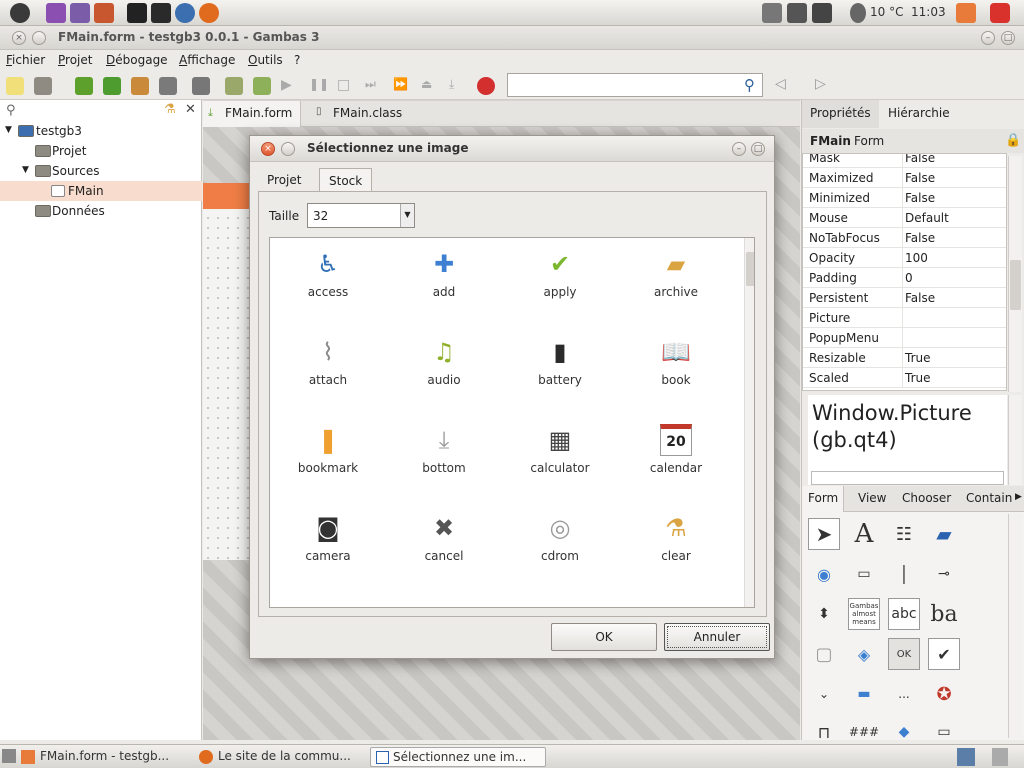  What do you see at coordinates (717, 637) in the screenshot?
I see `cancel-button: Annuler` at bounding box center [717, 637].